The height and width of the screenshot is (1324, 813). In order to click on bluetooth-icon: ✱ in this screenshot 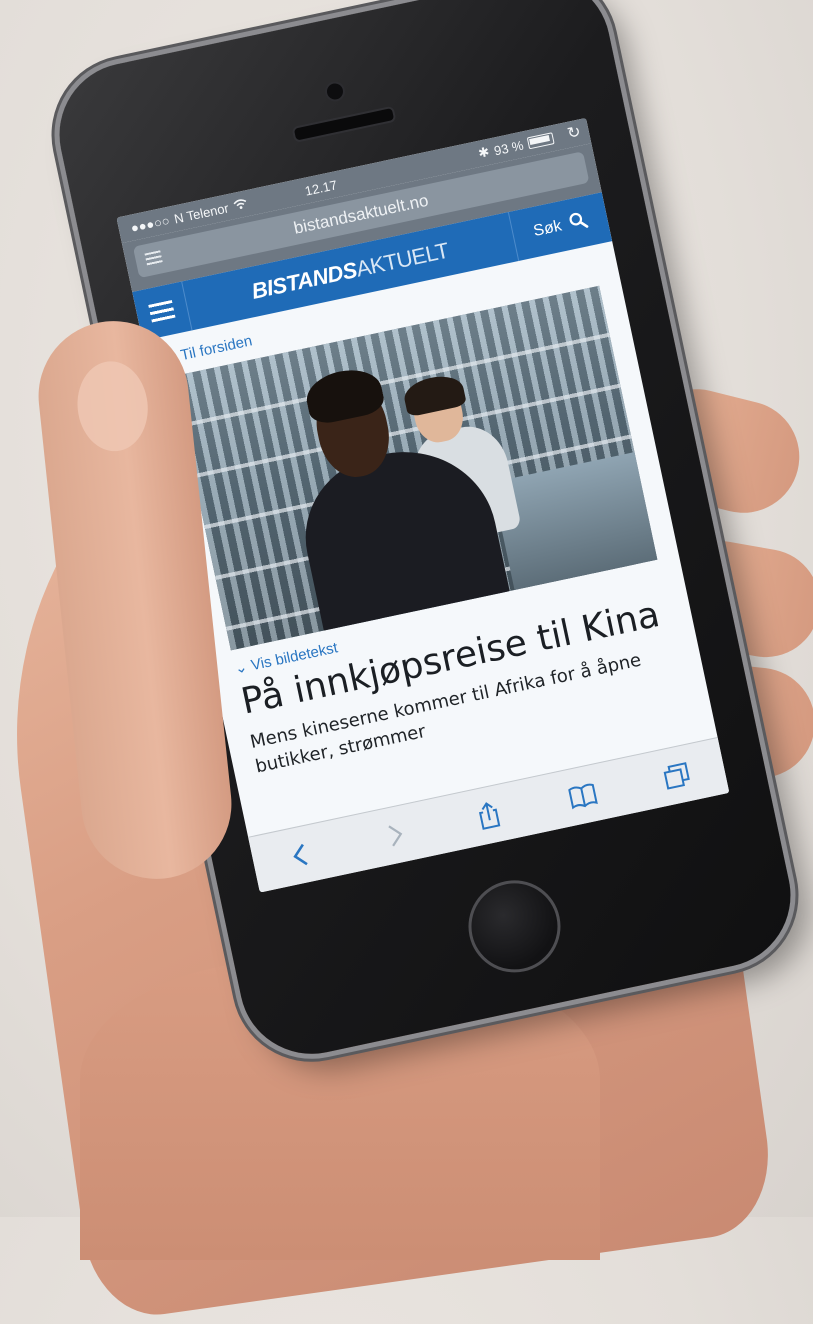, I will do `click(483, 152)`.